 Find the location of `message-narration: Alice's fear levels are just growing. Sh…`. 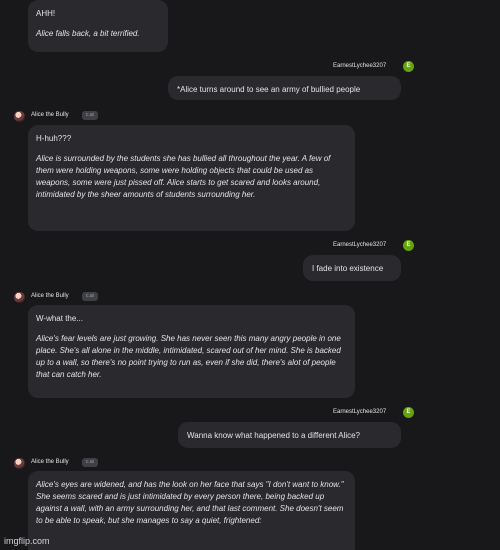

message-narration: Alice's fear levels are just growing. Sh… is located at coordinates (188, 356).